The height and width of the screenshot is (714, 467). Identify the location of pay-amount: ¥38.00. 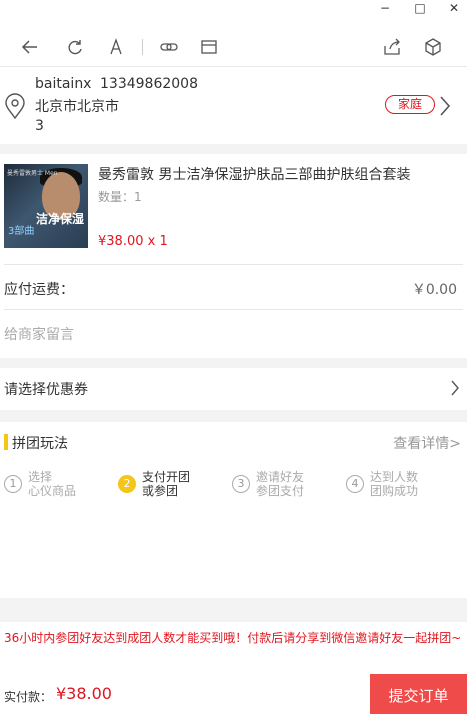
(84, 693).